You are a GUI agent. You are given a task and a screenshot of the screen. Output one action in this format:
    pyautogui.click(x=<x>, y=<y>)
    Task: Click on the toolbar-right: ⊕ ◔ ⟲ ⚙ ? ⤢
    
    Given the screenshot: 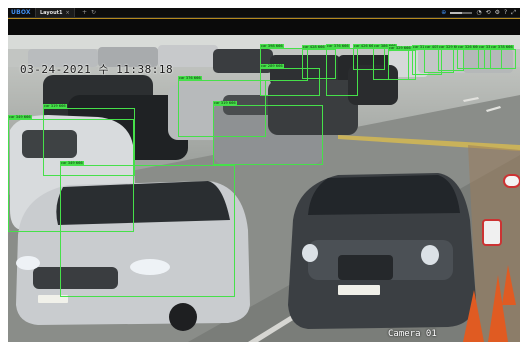 What is the action you would take?
    pyautogui.click(x=478, y=12)
    